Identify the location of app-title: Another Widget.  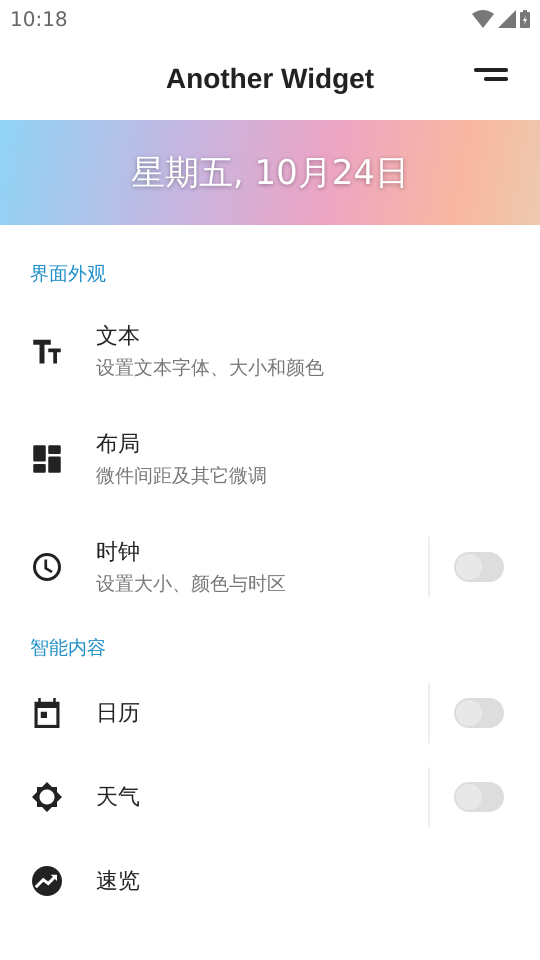
(270, 79).